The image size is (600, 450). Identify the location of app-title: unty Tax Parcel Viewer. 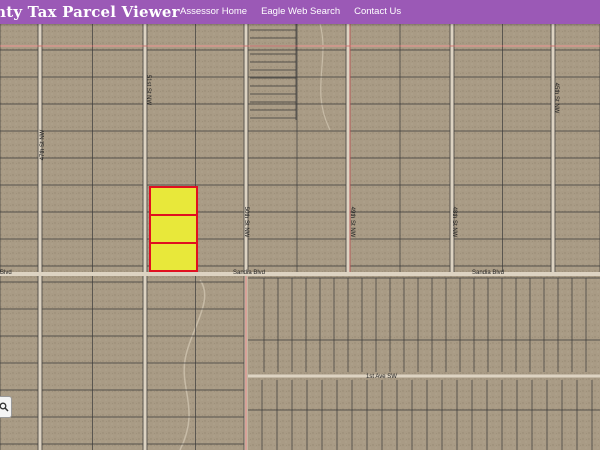
(90, 12).